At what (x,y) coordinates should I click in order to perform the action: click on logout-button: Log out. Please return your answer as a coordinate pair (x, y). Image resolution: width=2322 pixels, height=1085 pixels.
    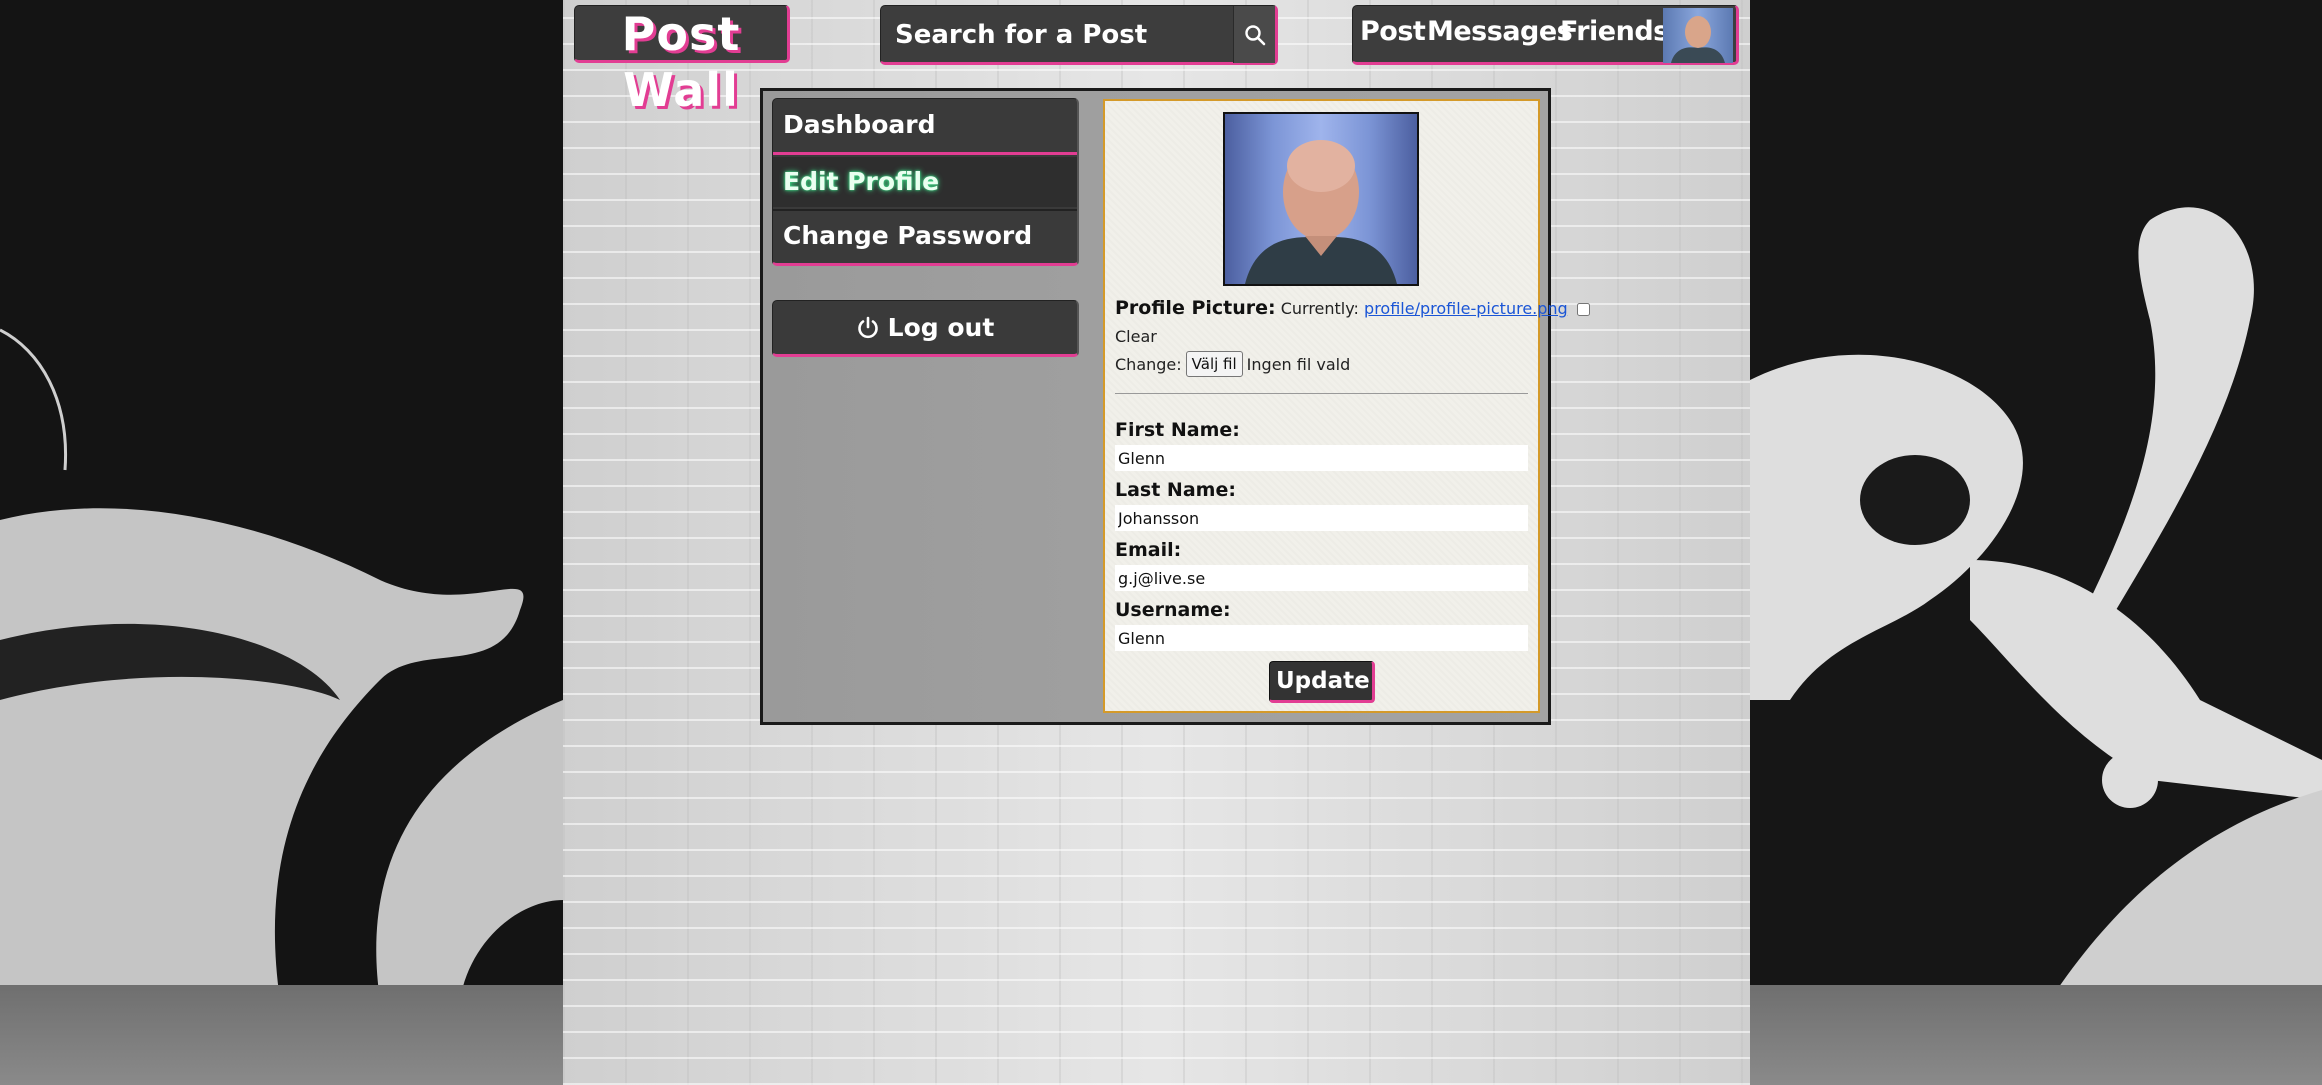
    Looking at the image, I should click on (925, 328).